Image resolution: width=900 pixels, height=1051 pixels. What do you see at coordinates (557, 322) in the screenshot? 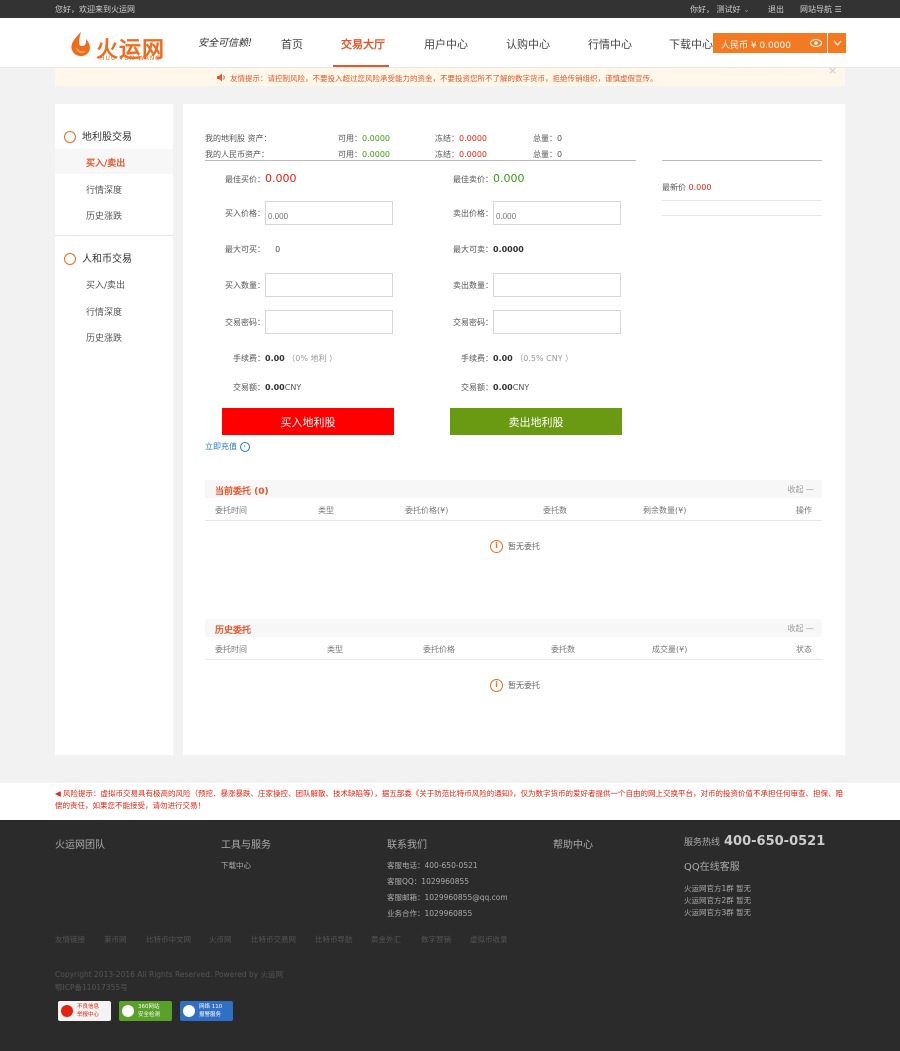
I see `sell-password-input` at bounding box center [557, 322].